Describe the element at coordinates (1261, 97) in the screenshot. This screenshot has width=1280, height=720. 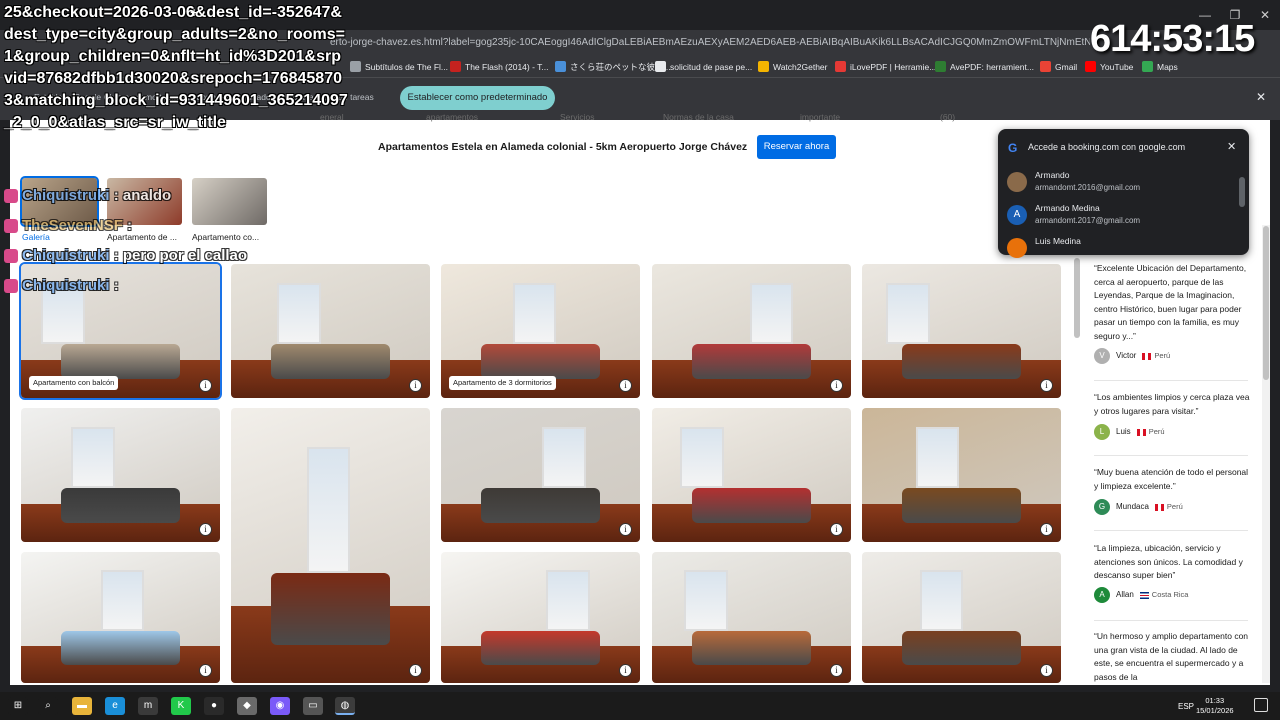
I see `infobar-close-icon: ✕` at that location.